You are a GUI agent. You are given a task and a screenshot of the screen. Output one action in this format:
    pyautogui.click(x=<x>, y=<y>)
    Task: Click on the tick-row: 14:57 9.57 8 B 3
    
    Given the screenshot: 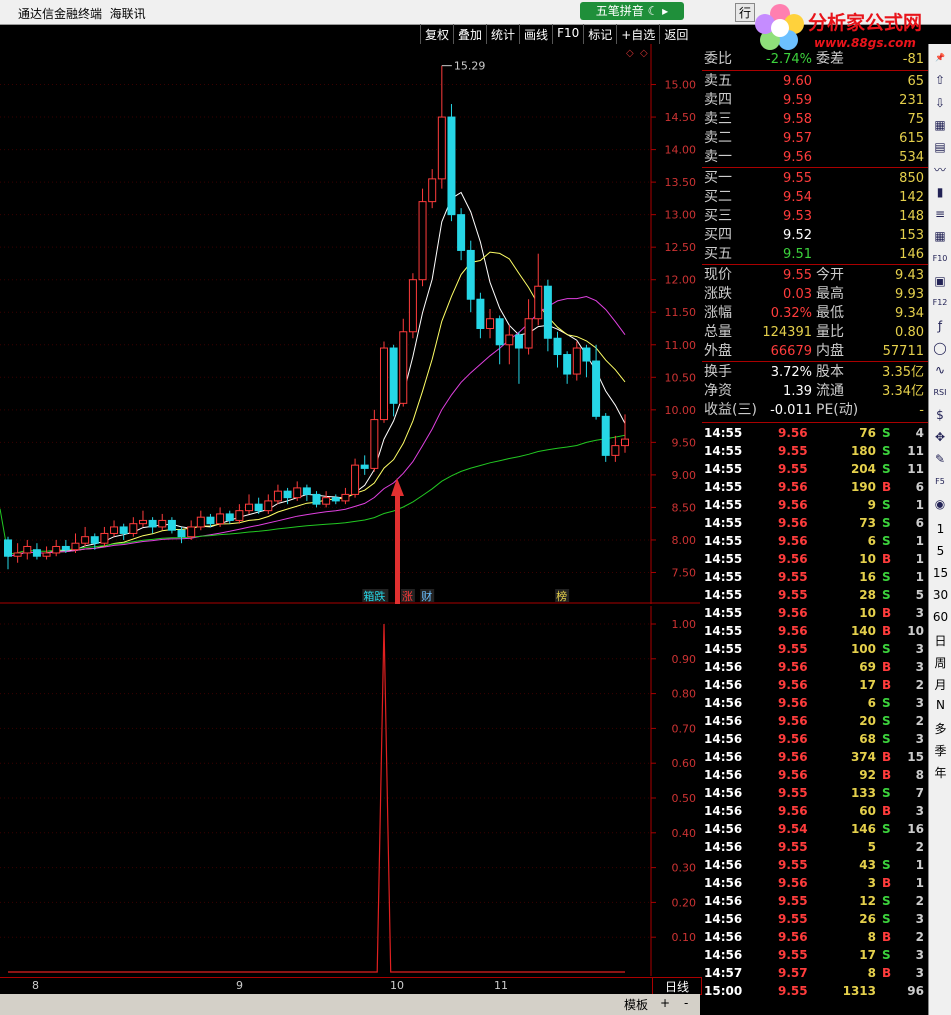 What is the action you would take?
    pyautogui.click(x=815, y=973)
    